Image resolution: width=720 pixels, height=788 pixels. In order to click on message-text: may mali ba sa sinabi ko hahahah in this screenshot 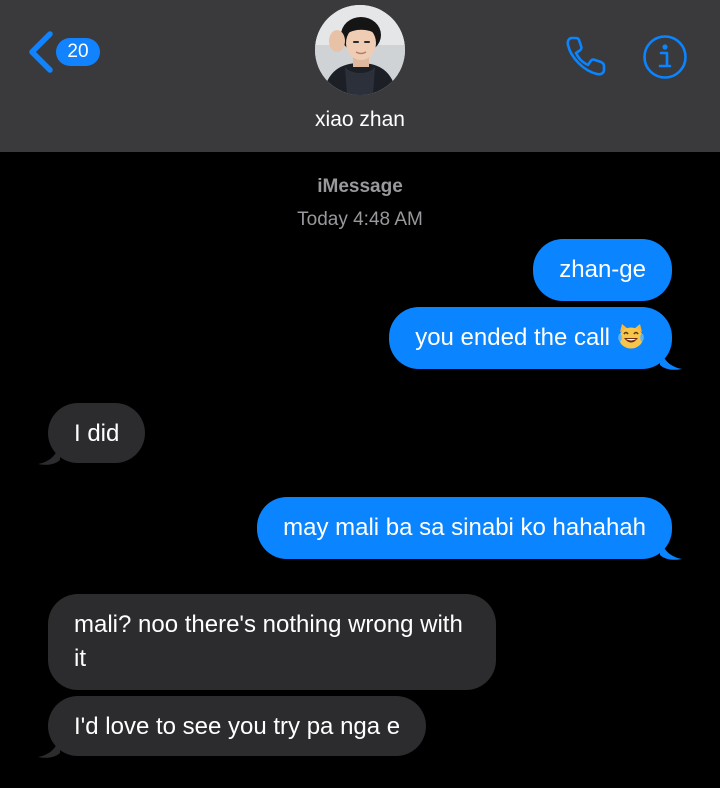, I will do `click(464, 527)`.